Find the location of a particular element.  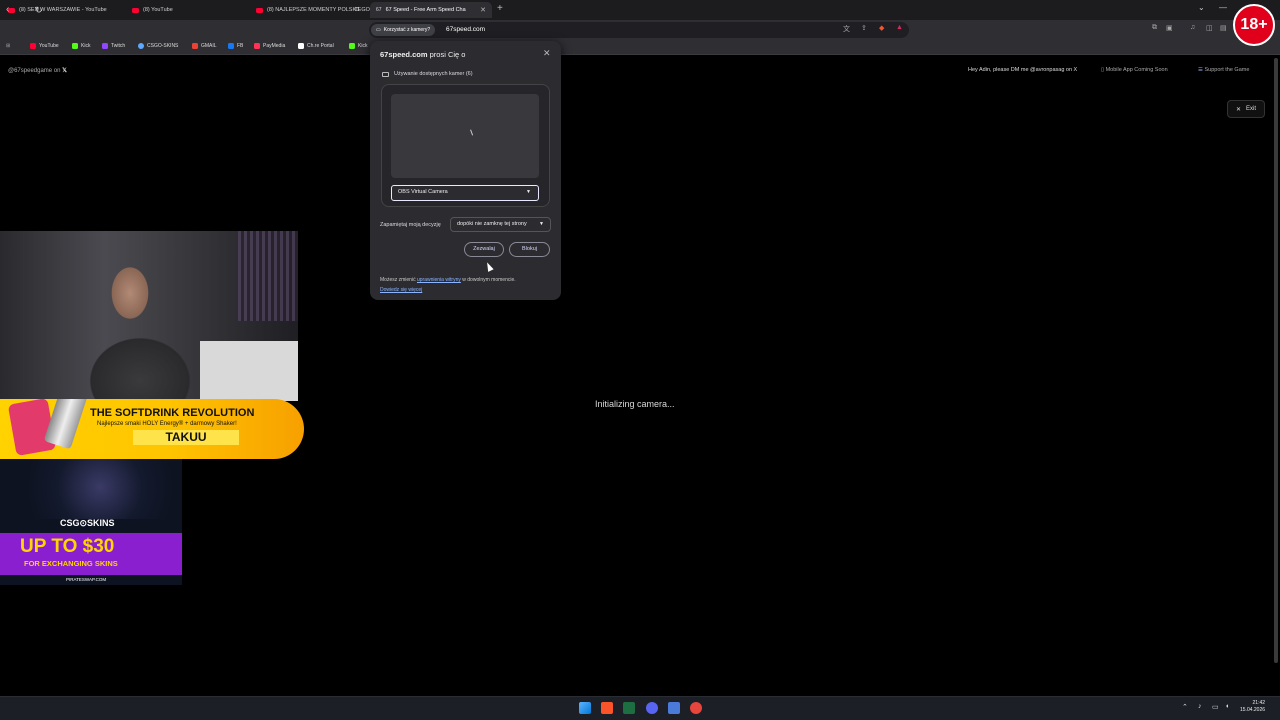

split-view-icon: ◫ is located at coordinates (1209, 28).